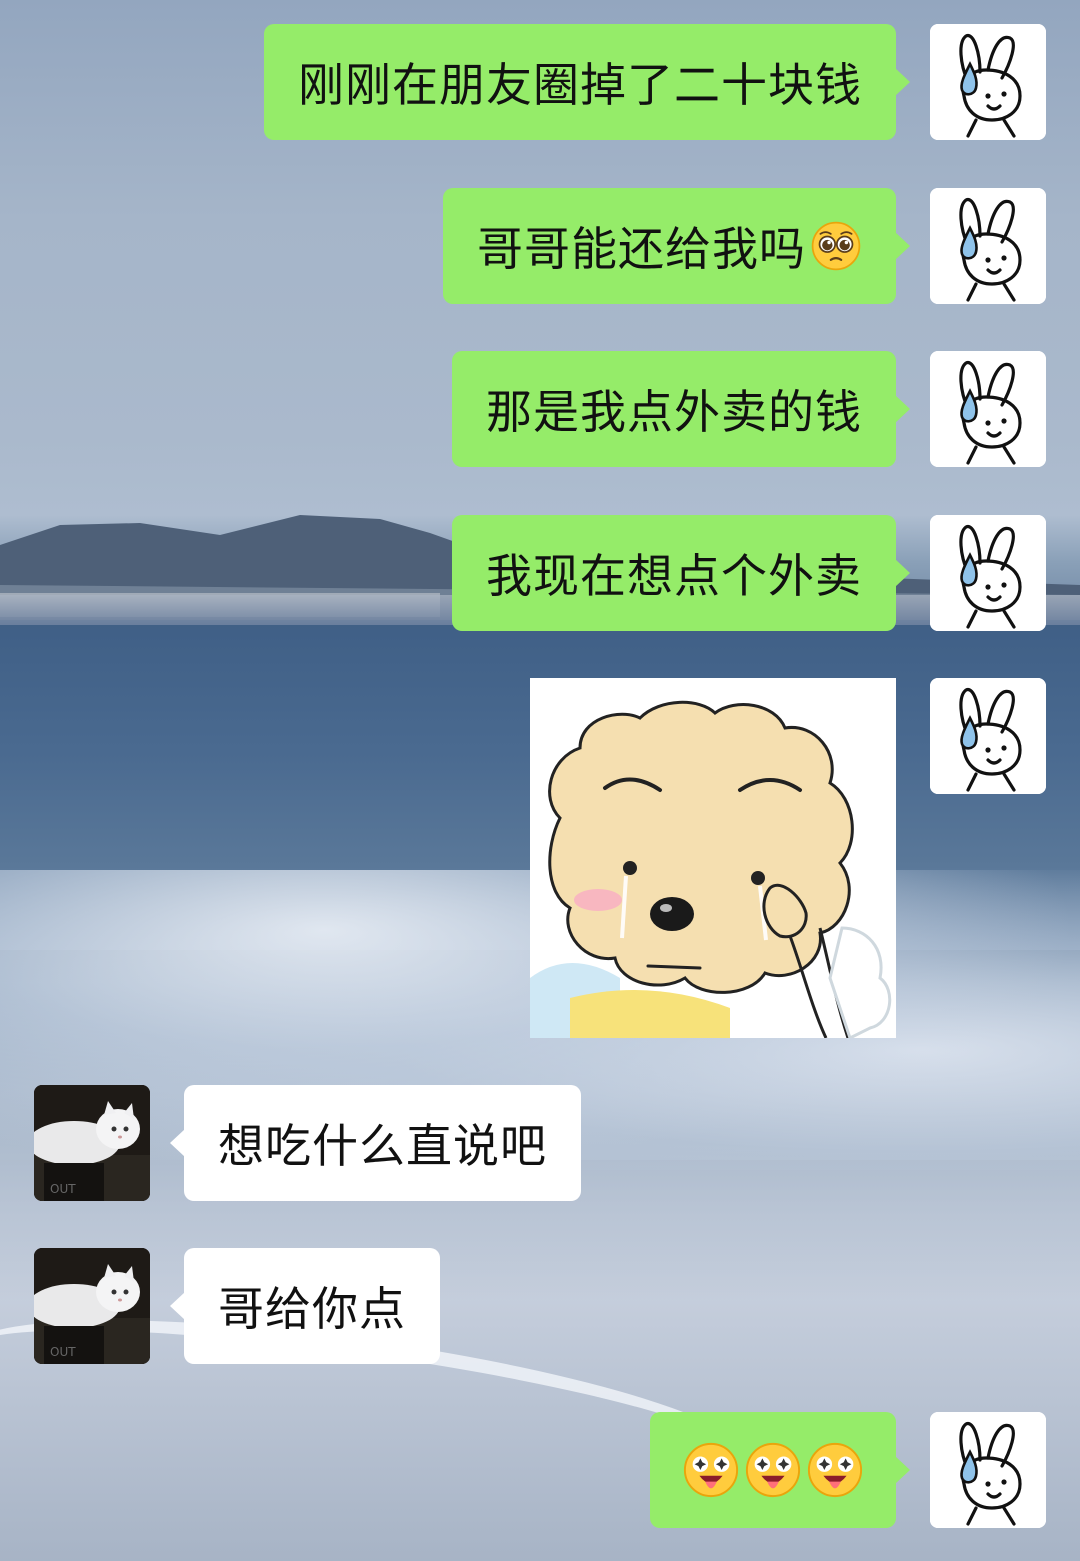 Image resolution: width=1080 pixels, height=1561 pixels. Describe the element at coordinates (580, 85) in the screenshot. I see `message-text: 刚刚在朋友圈掉了二十块钱` at that location.